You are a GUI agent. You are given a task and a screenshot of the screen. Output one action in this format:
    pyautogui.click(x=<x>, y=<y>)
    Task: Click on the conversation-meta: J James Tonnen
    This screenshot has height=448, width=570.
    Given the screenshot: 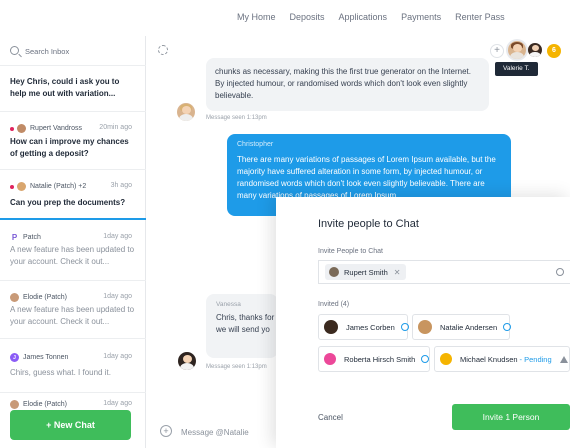 What is the action you would take?
    pyautogui.click(x=39, y=357)
    